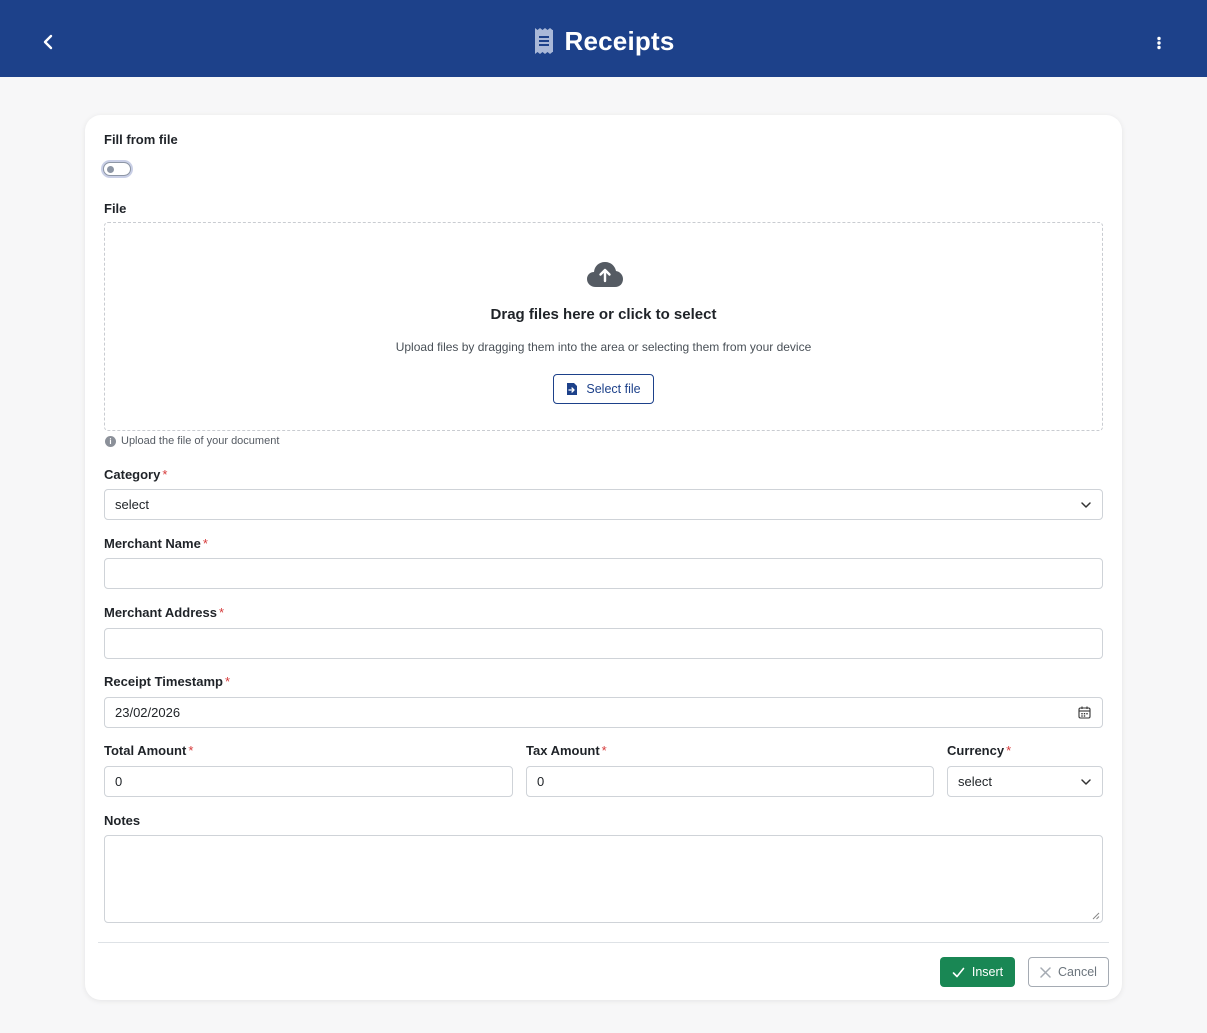  I want to click on fill-from-file-label: Fill from file, so click(141, 139).